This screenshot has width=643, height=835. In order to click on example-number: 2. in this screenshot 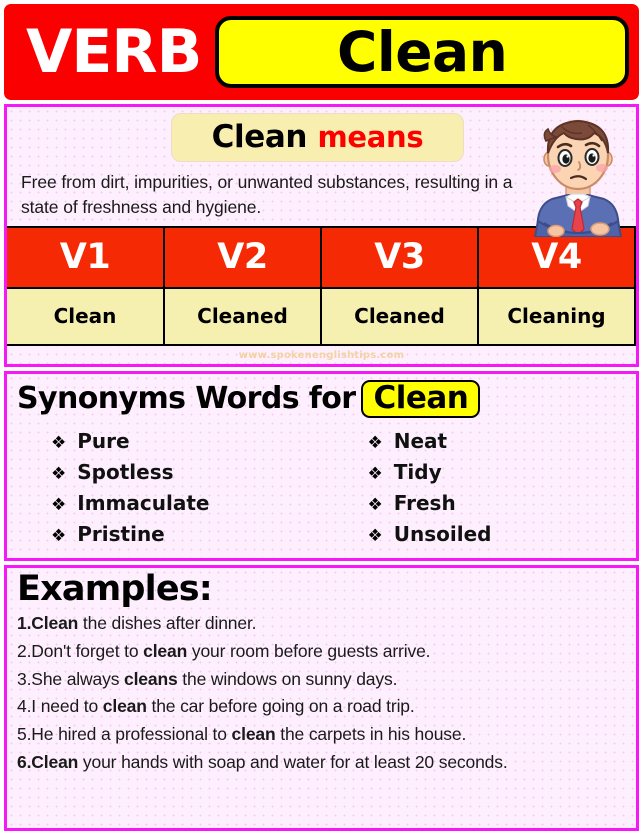, I will do `click(24, 651)`.